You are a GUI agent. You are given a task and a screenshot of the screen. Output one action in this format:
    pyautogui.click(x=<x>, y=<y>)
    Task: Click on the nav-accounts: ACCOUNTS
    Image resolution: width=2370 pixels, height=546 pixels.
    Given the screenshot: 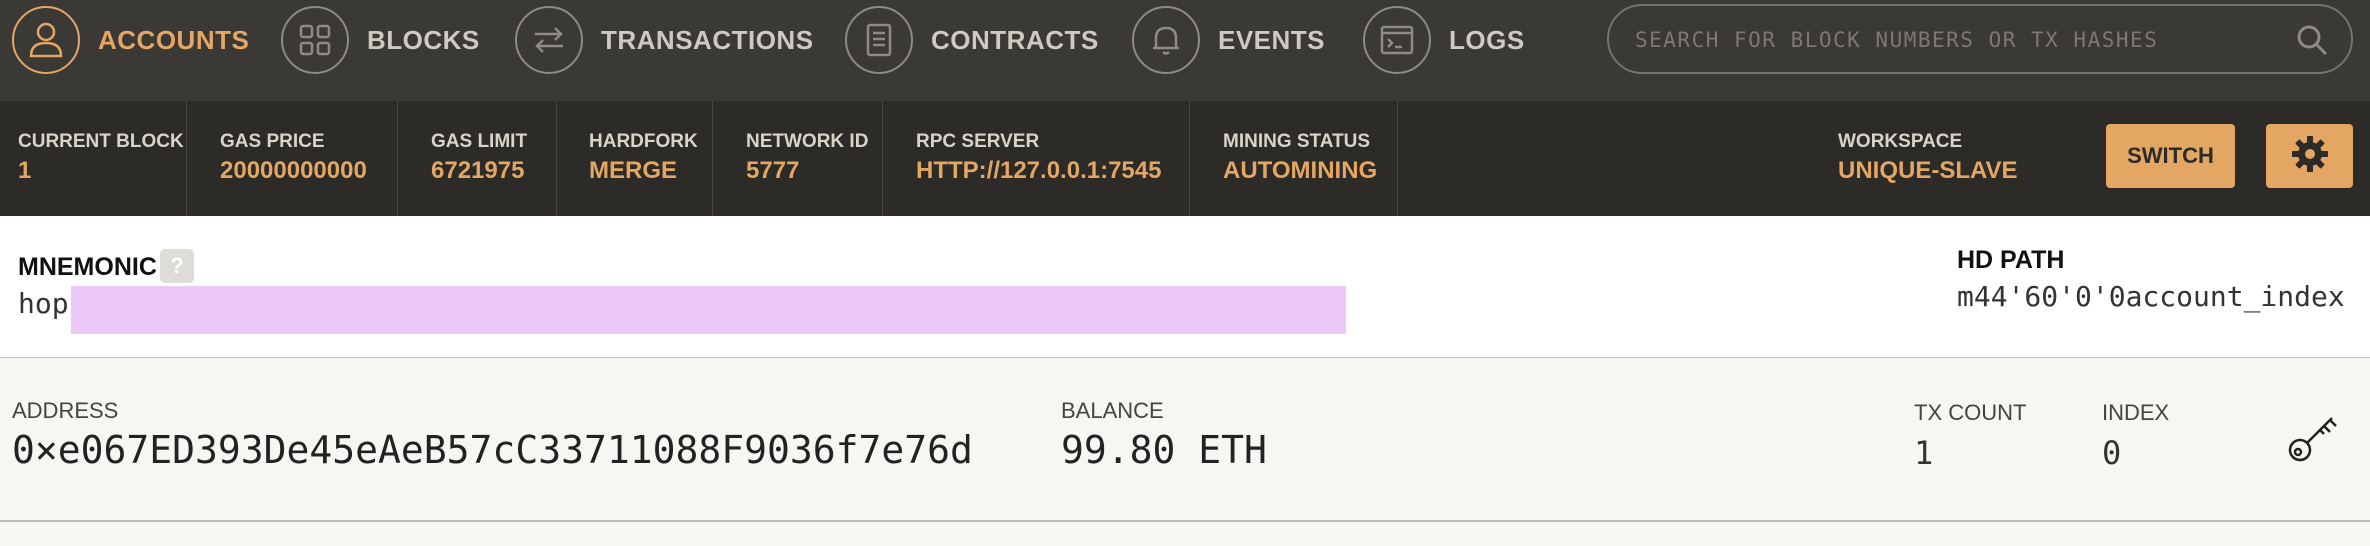 What is the action you would take?
    pyautogui.click(x=130, y=40)
    